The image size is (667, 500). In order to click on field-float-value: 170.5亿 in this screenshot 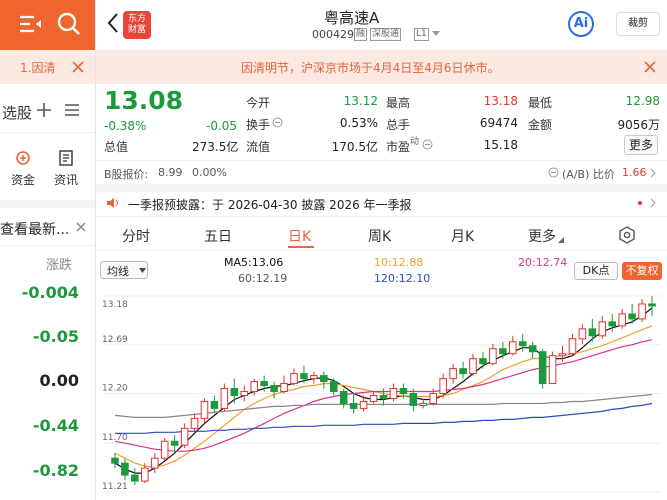, I will do `click(354, 147)`.